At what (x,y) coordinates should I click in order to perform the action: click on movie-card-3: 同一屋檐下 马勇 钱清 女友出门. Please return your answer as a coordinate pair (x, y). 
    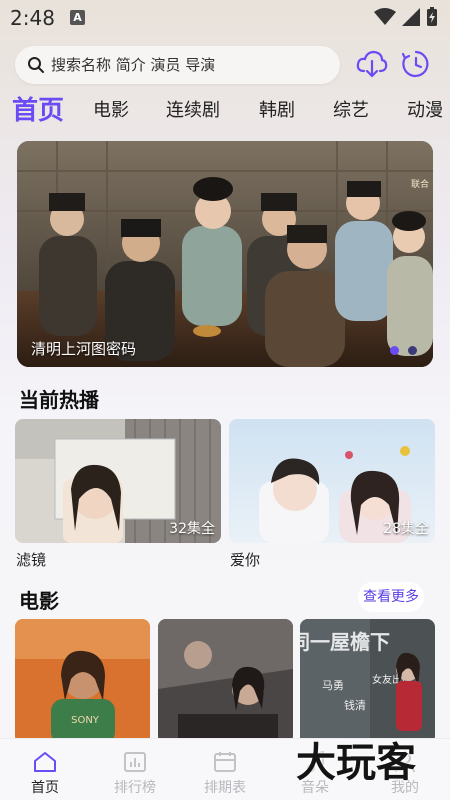
    Looking at the image, I should click on (367, 681).